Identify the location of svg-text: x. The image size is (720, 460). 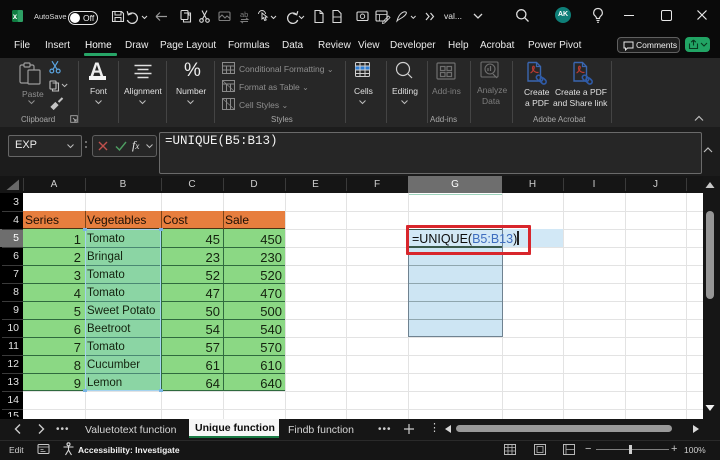
(15, 16).